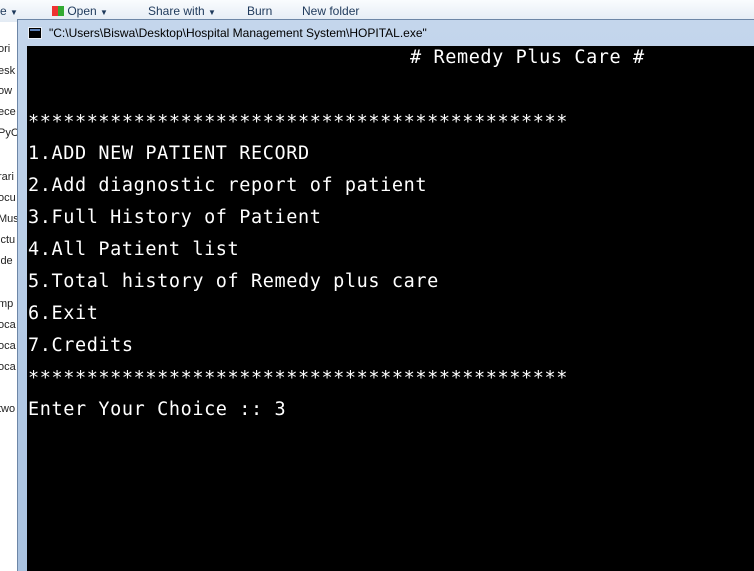 The image size is (754, 571). What do you see at coordinates (175, 217) in the screenshot?
I see `menu-item-full-history: 3.Full History of Patient` at bounding box center [175, 217].